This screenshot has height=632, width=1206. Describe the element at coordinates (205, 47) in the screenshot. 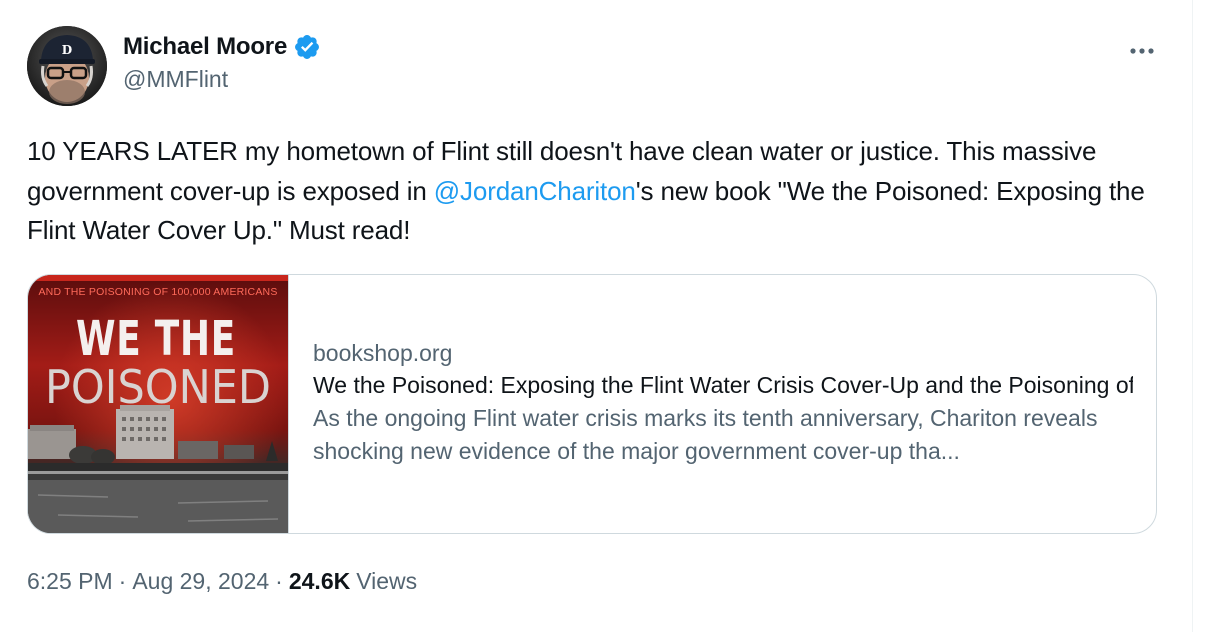

I see `author-display-name: Michael Moore` at that location.